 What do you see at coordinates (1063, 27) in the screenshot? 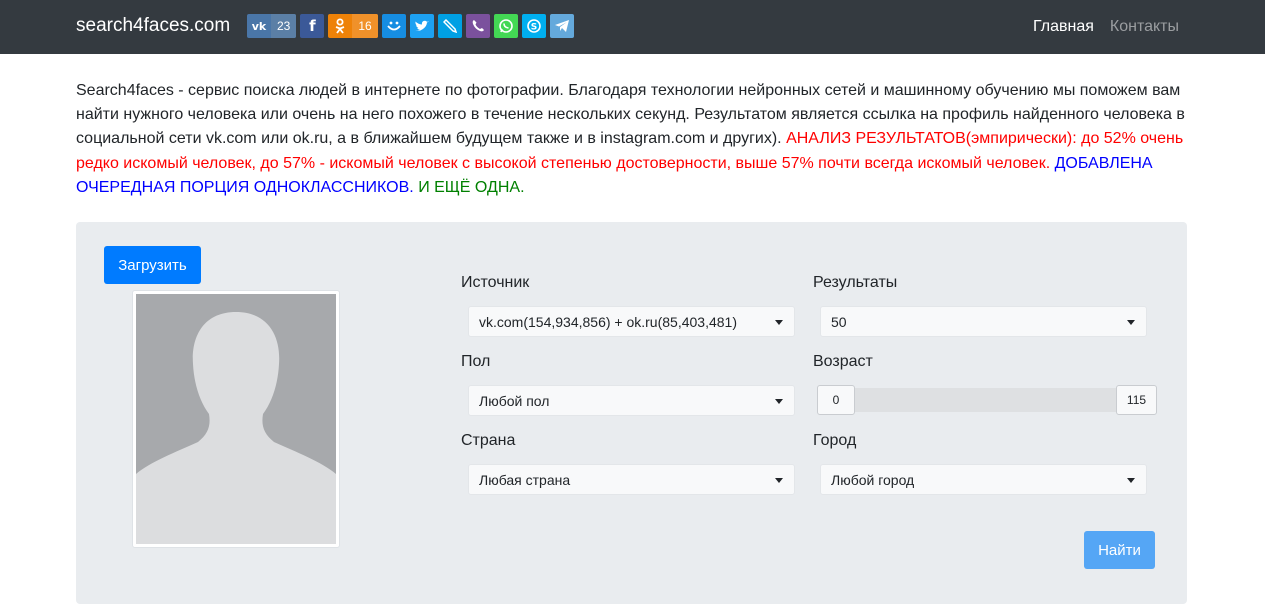
I see `nav-link-home: Главная` at bounding box center [1063, 27].